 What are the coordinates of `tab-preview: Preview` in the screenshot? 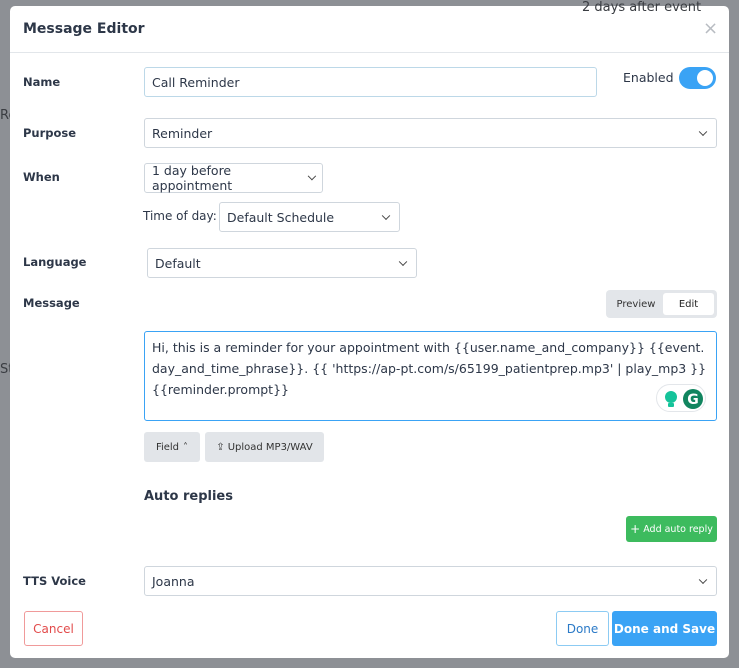 It's located at (636, 304).